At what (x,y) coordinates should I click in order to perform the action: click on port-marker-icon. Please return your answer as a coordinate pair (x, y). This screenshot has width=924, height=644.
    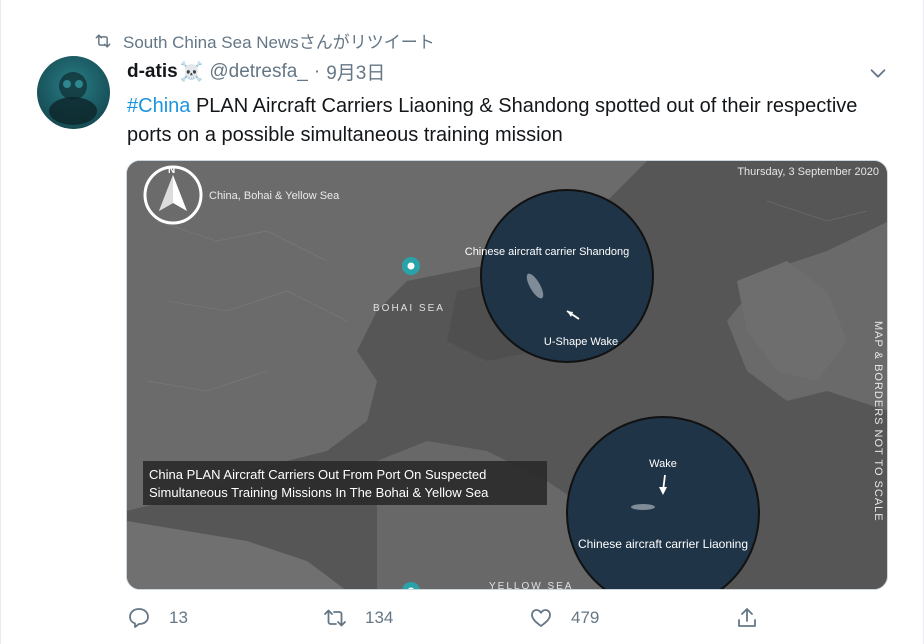
    Looking at the image, I should click on (411, 266).